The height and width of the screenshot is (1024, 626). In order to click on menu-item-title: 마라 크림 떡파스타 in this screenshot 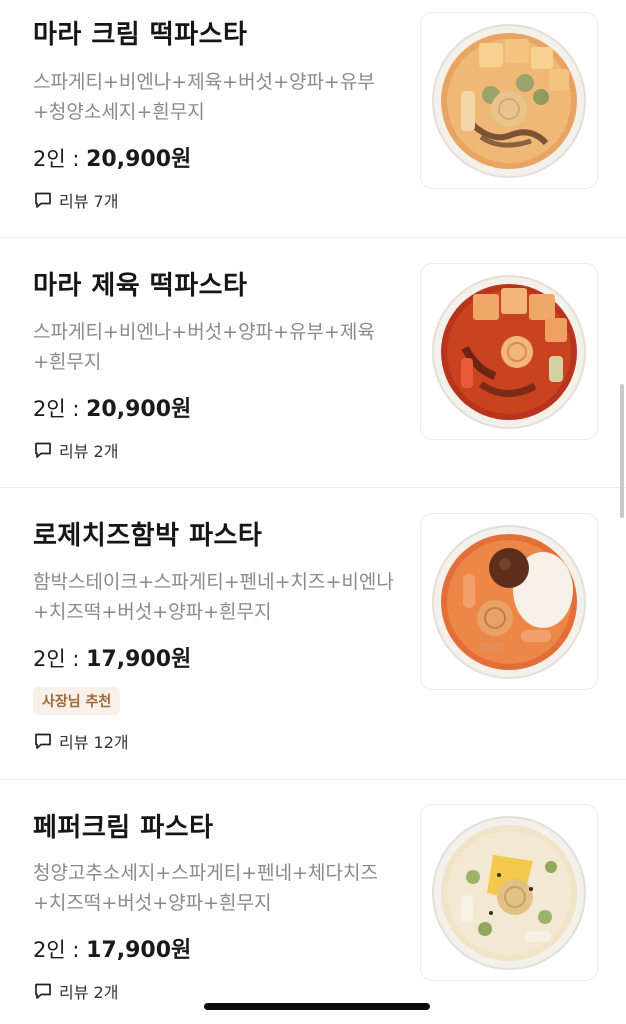, I will do `click(140, 35)`.